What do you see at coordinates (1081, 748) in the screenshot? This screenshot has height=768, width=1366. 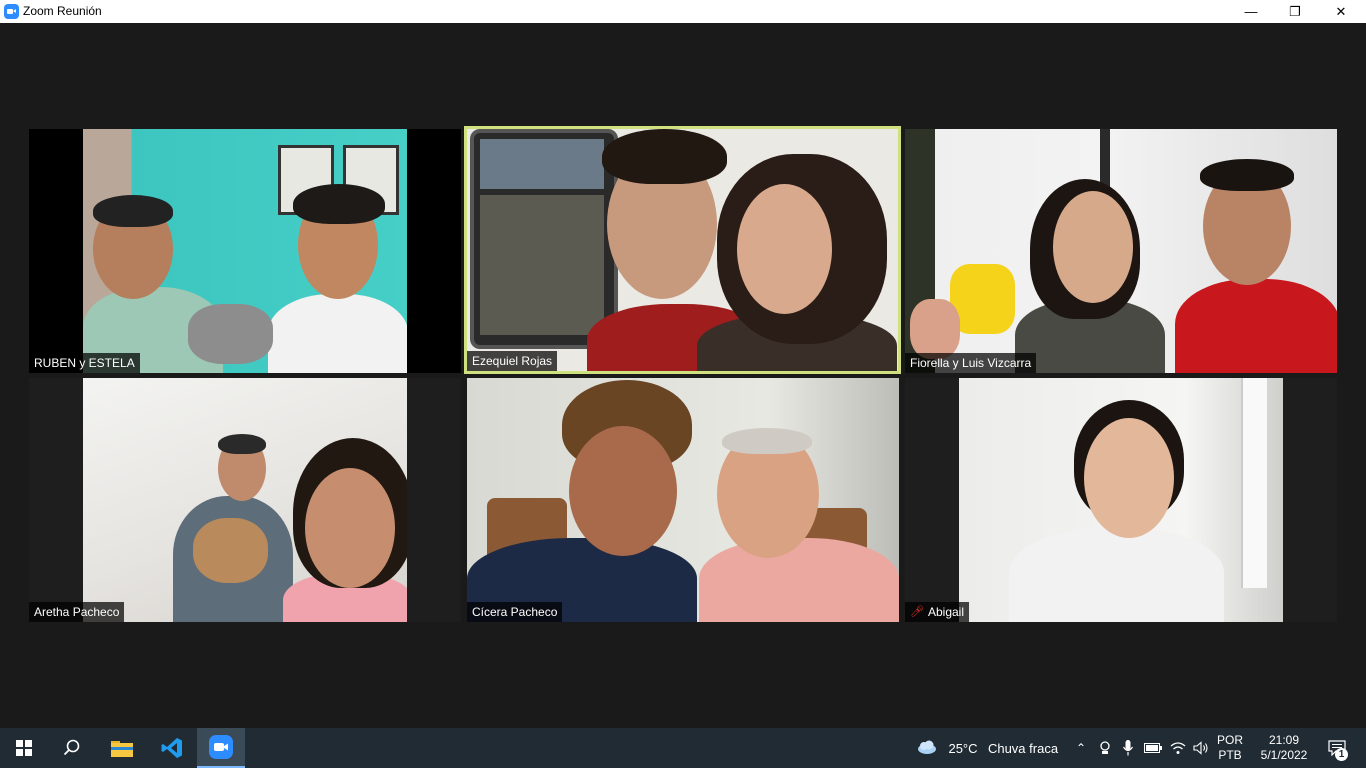 I see `chevron-up-icon: ⌃` at bounding box center [1081, 748].